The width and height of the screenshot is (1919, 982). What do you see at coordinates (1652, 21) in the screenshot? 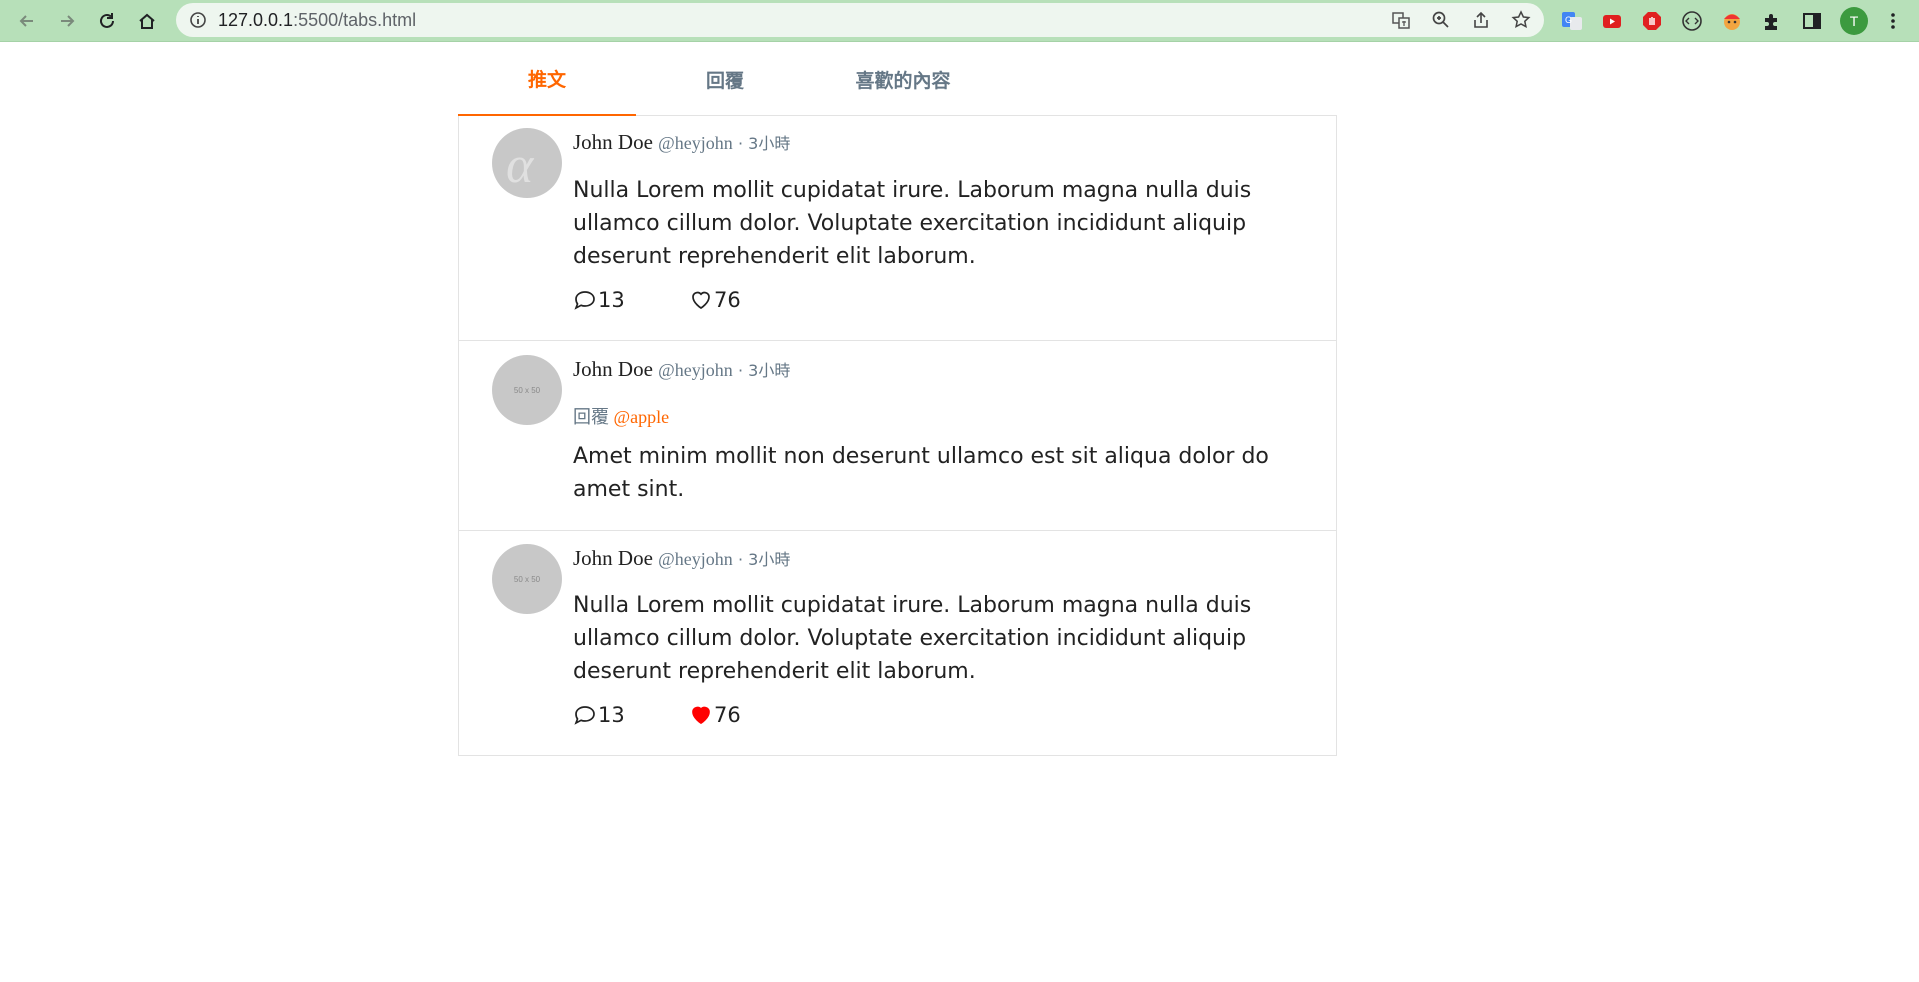
I see `adblock-extension-icon` at bounding box center [1652, 21].